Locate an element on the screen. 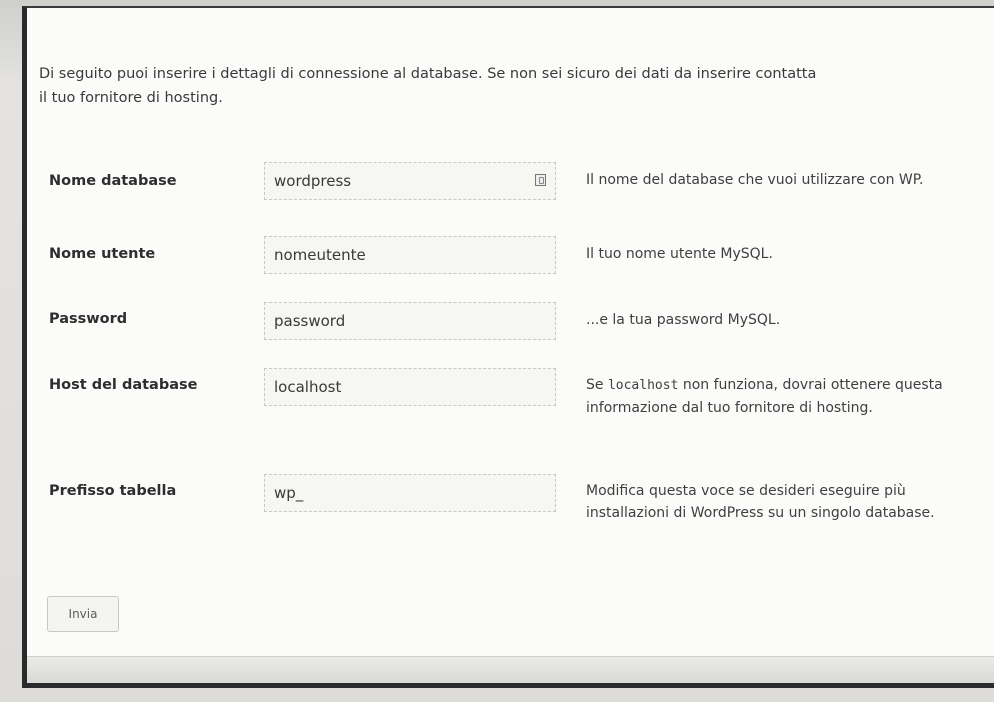 The image size is (994, 702). label-username: Nome utente is located at coordinates (102, 254).